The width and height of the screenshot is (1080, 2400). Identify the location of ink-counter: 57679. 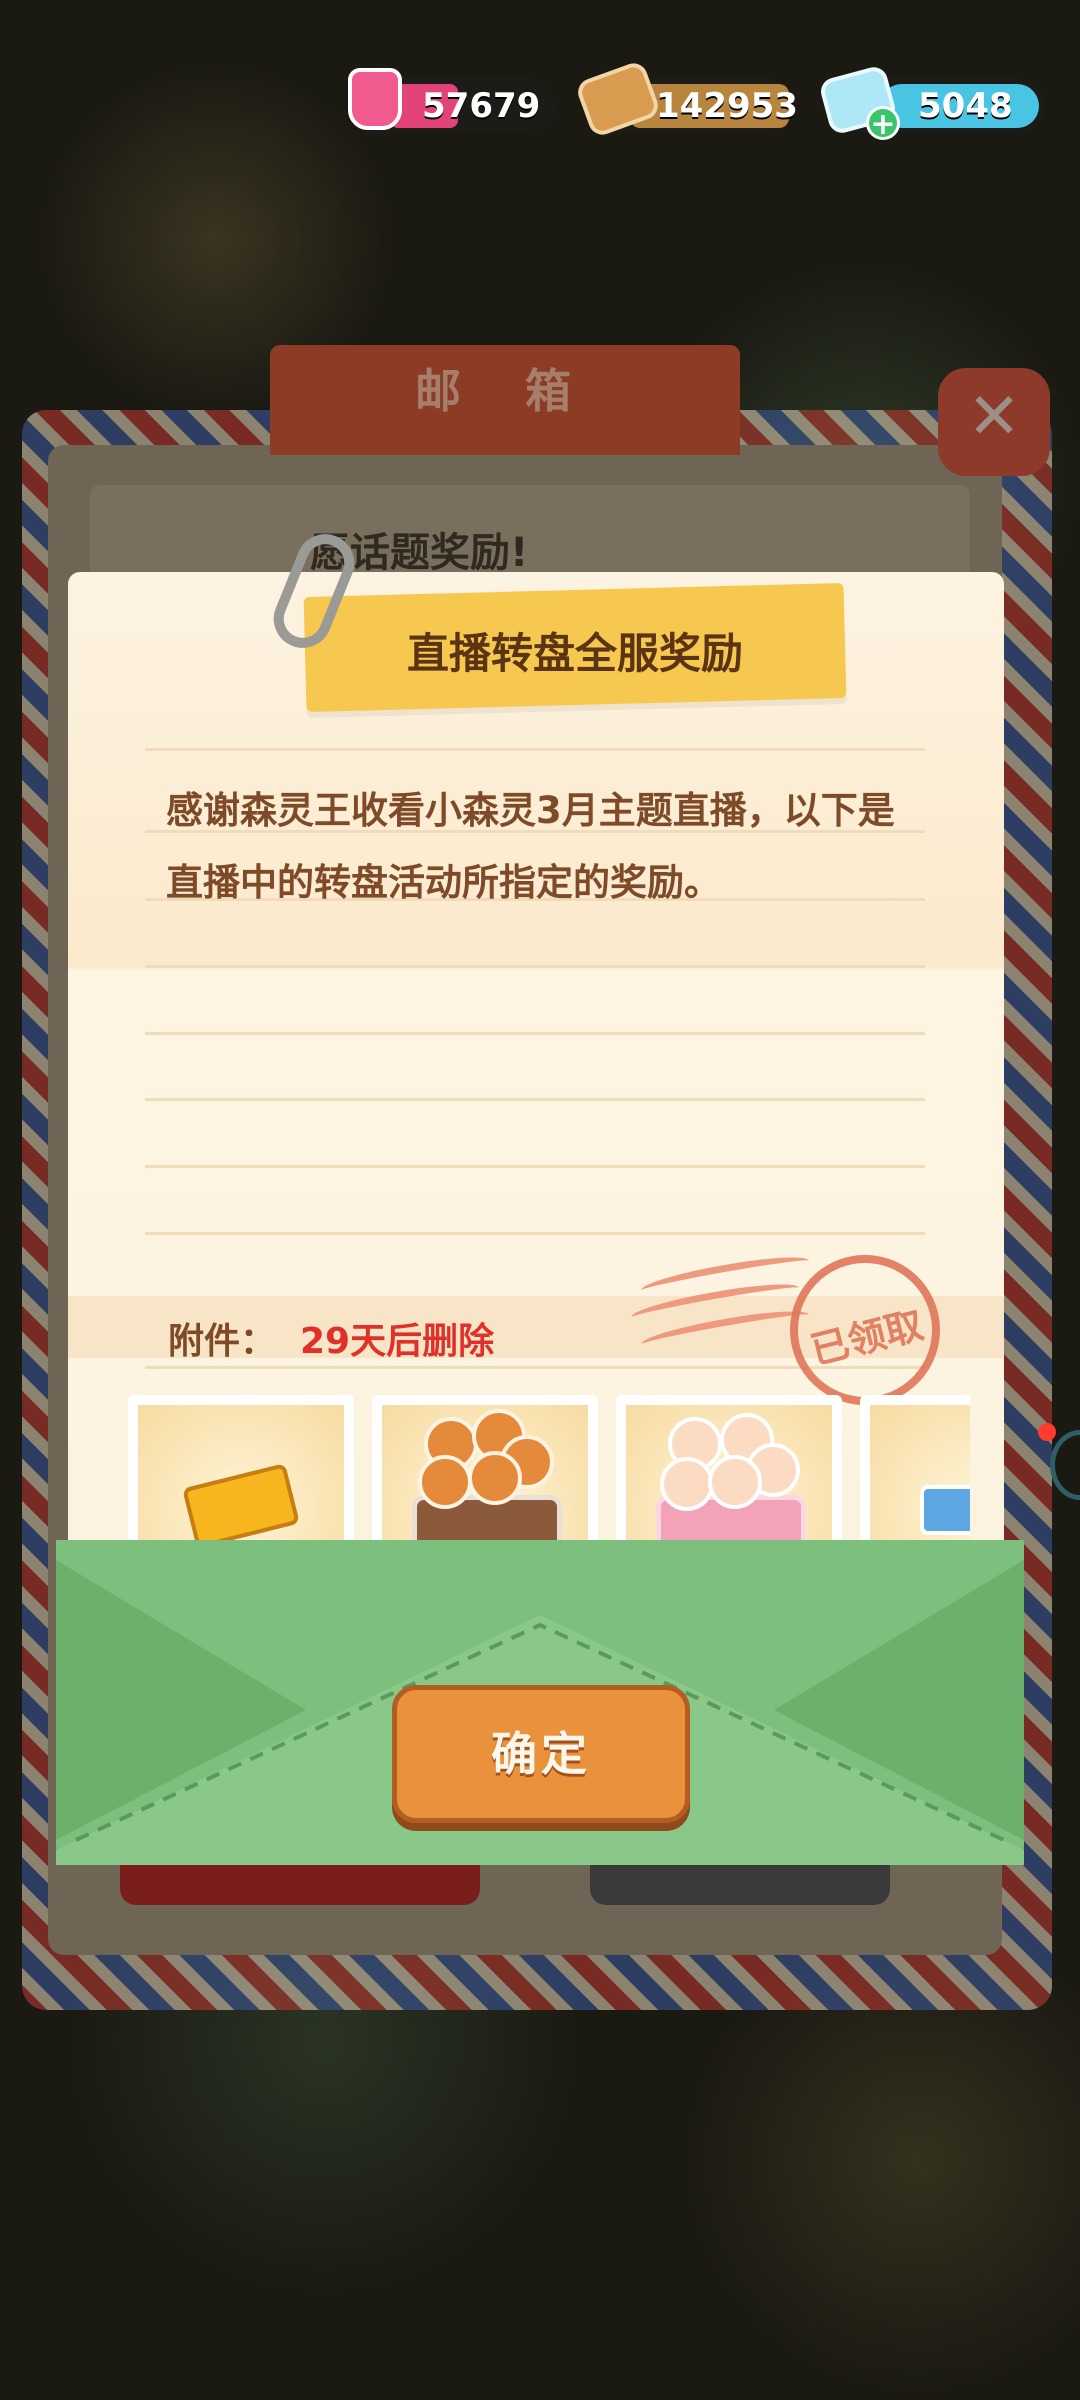
(451, 101).